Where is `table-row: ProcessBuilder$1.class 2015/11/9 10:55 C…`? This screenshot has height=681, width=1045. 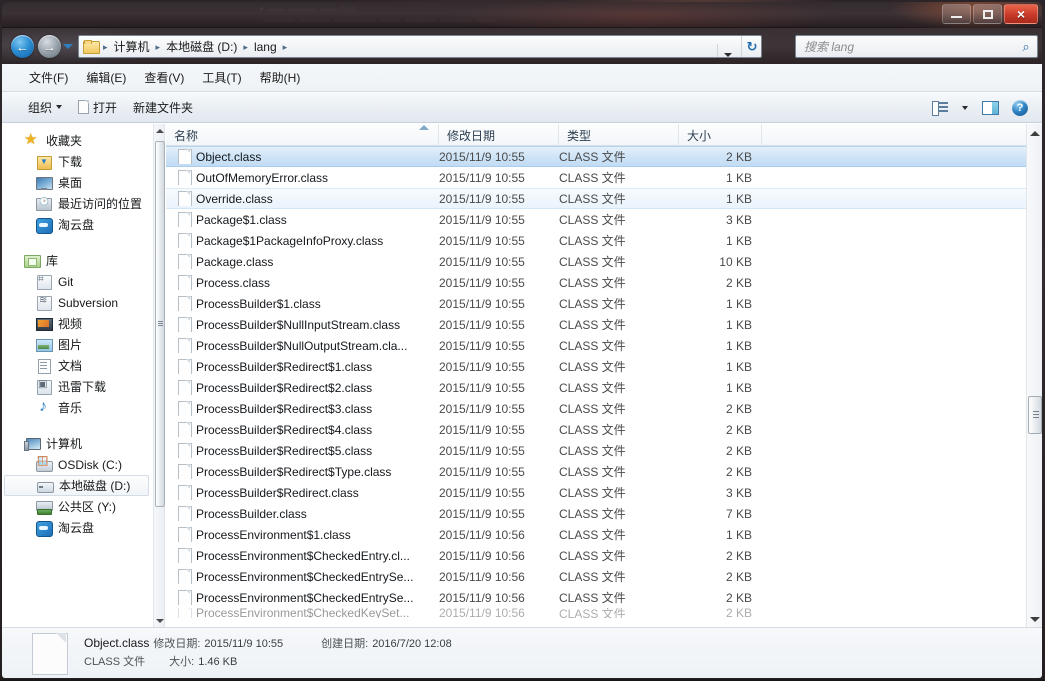
table-row: ProcessBuilder$1.class 2015/11/9 10:55 C… is located at coordinates (604, 303).